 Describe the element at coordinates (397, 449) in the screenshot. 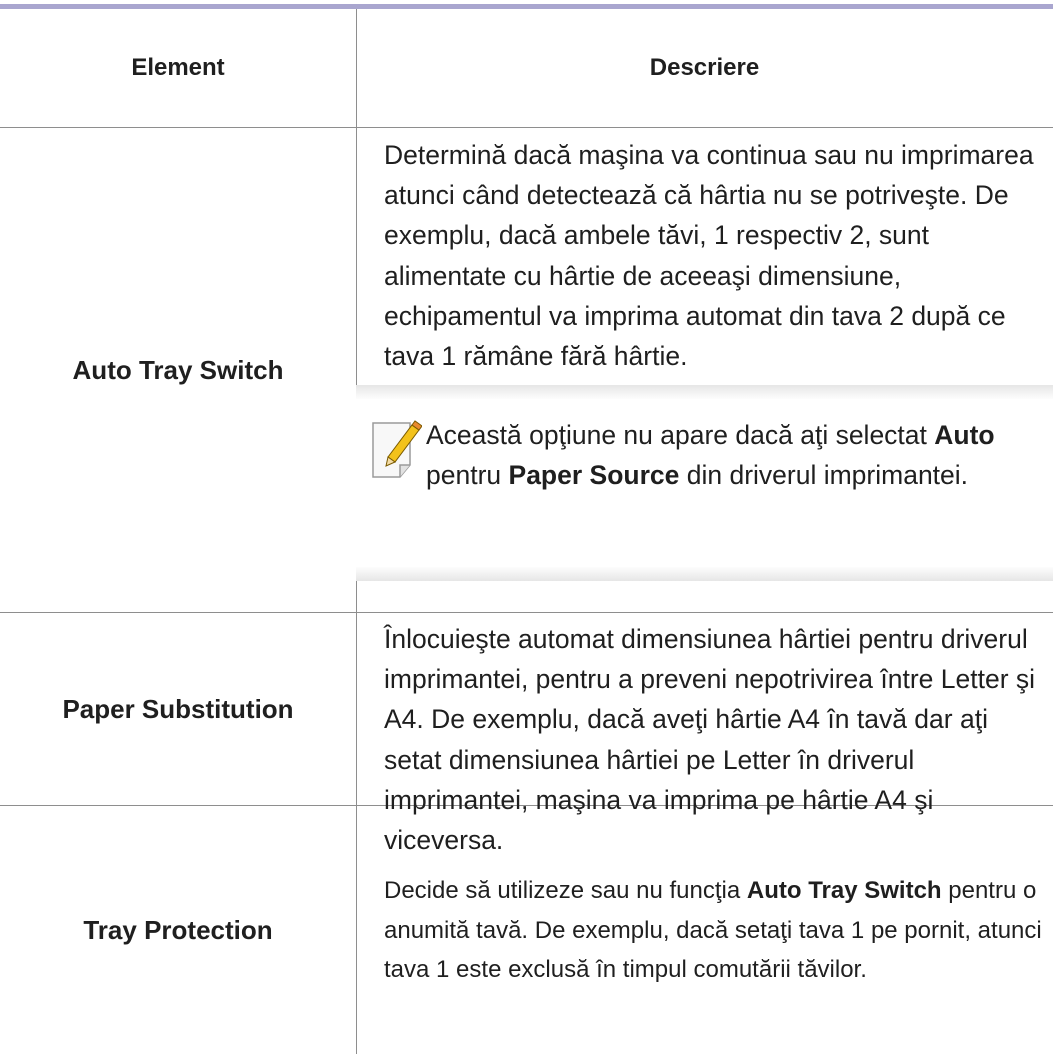

I see `note-pencil-icon` at that location.